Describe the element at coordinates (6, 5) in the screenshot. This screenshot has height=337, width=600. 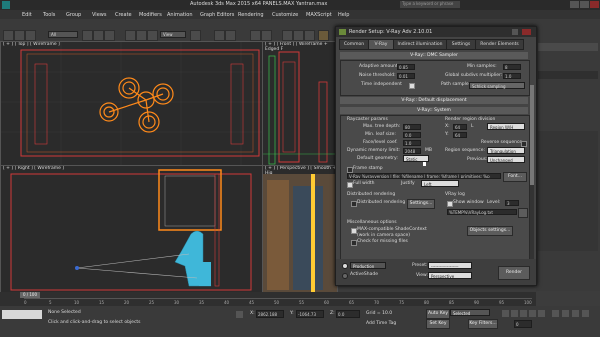
I see `app-logo-icon` at that location.